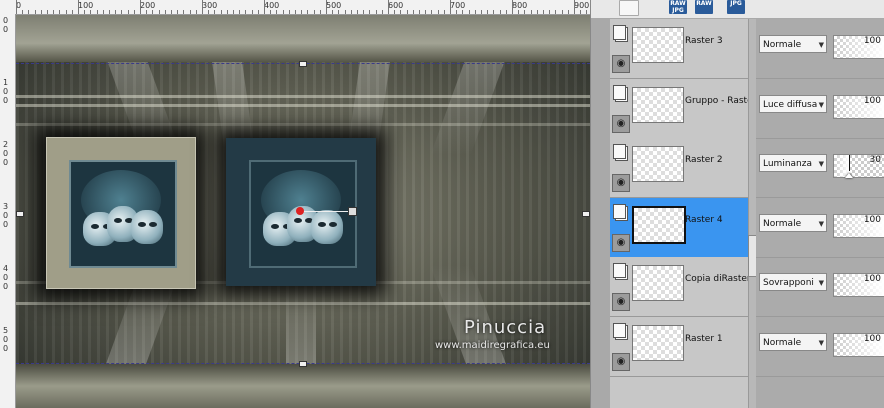  What do you see at coordinates (121, 213) in the screenshot?
I see `left-picture-frame` at bounding box center [121, 213].